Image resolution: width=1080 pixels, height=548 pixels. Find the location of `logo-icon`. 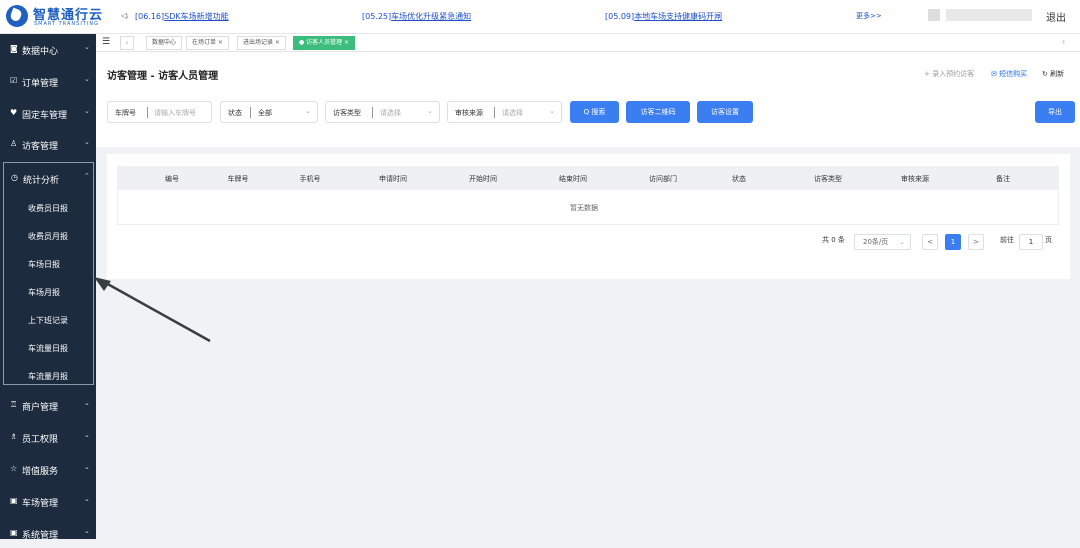

logo-icon is located at coordinates (17, 16).